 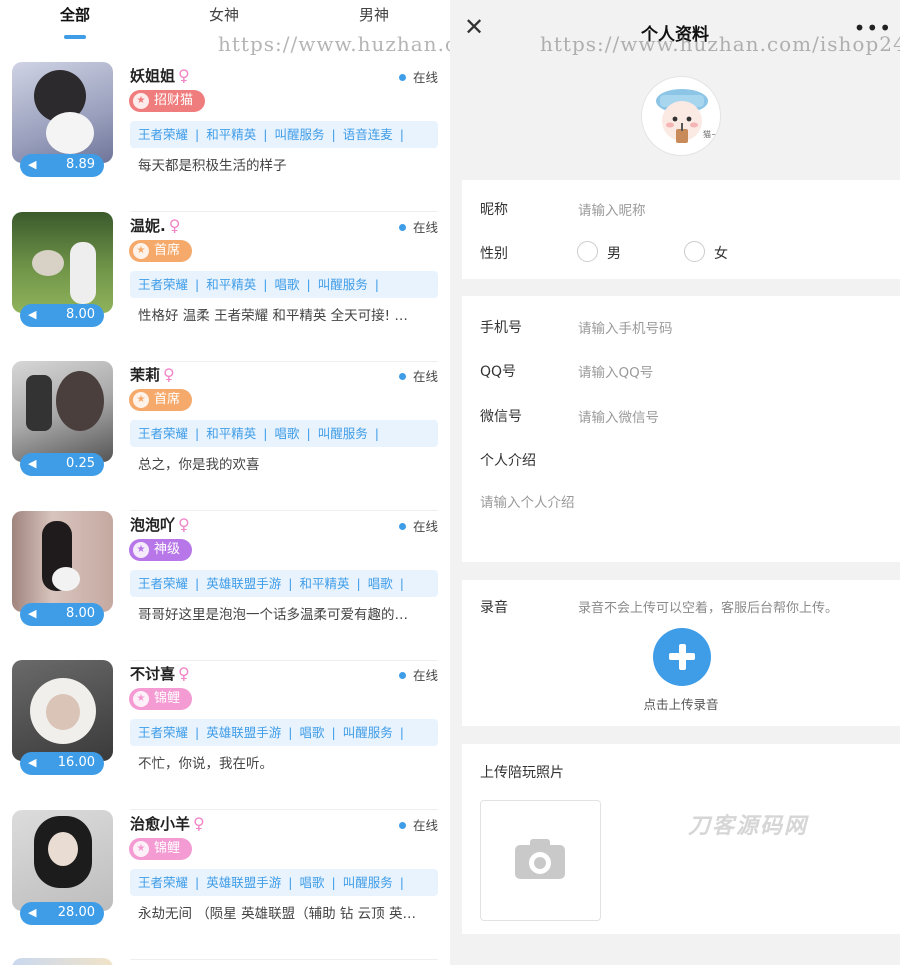 I want to click on companion-name: 茉莉 ♀, so click(x=152, y=374).